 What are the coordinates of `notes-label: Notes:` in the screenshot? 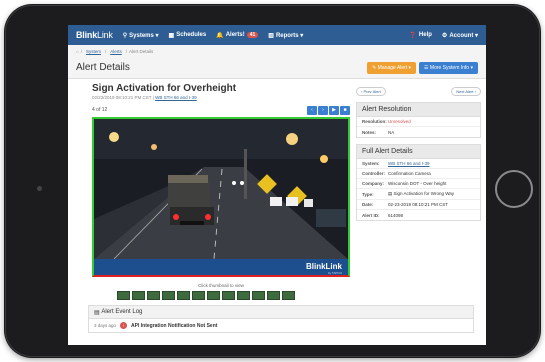 It's located at (369, 132).